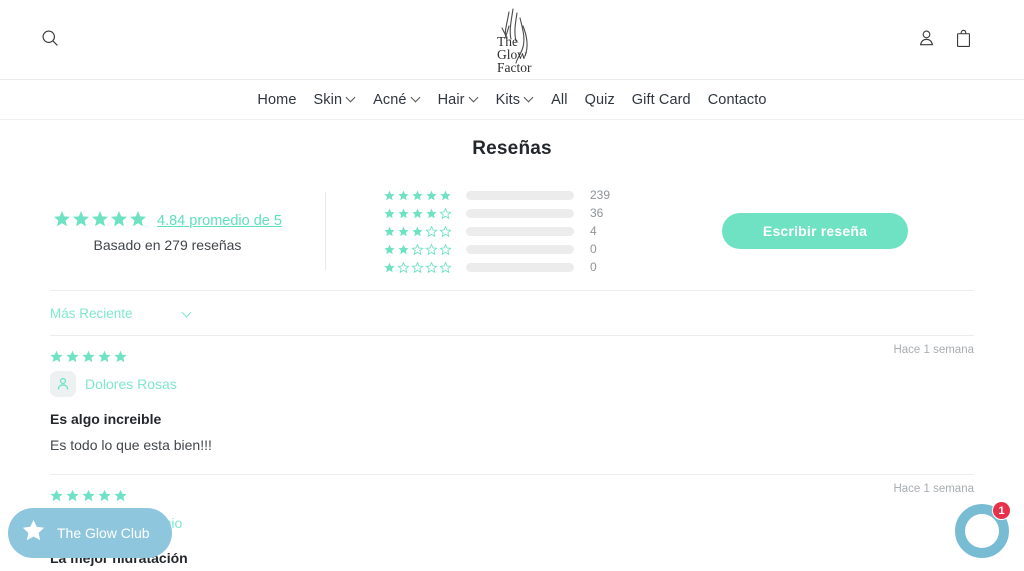 The width and height of the screenshot is (1024, 571). What do you see at coordinates (508, 99) in the screenshot?
I see `nav-label: Kits` at bounding box center [508, 99].